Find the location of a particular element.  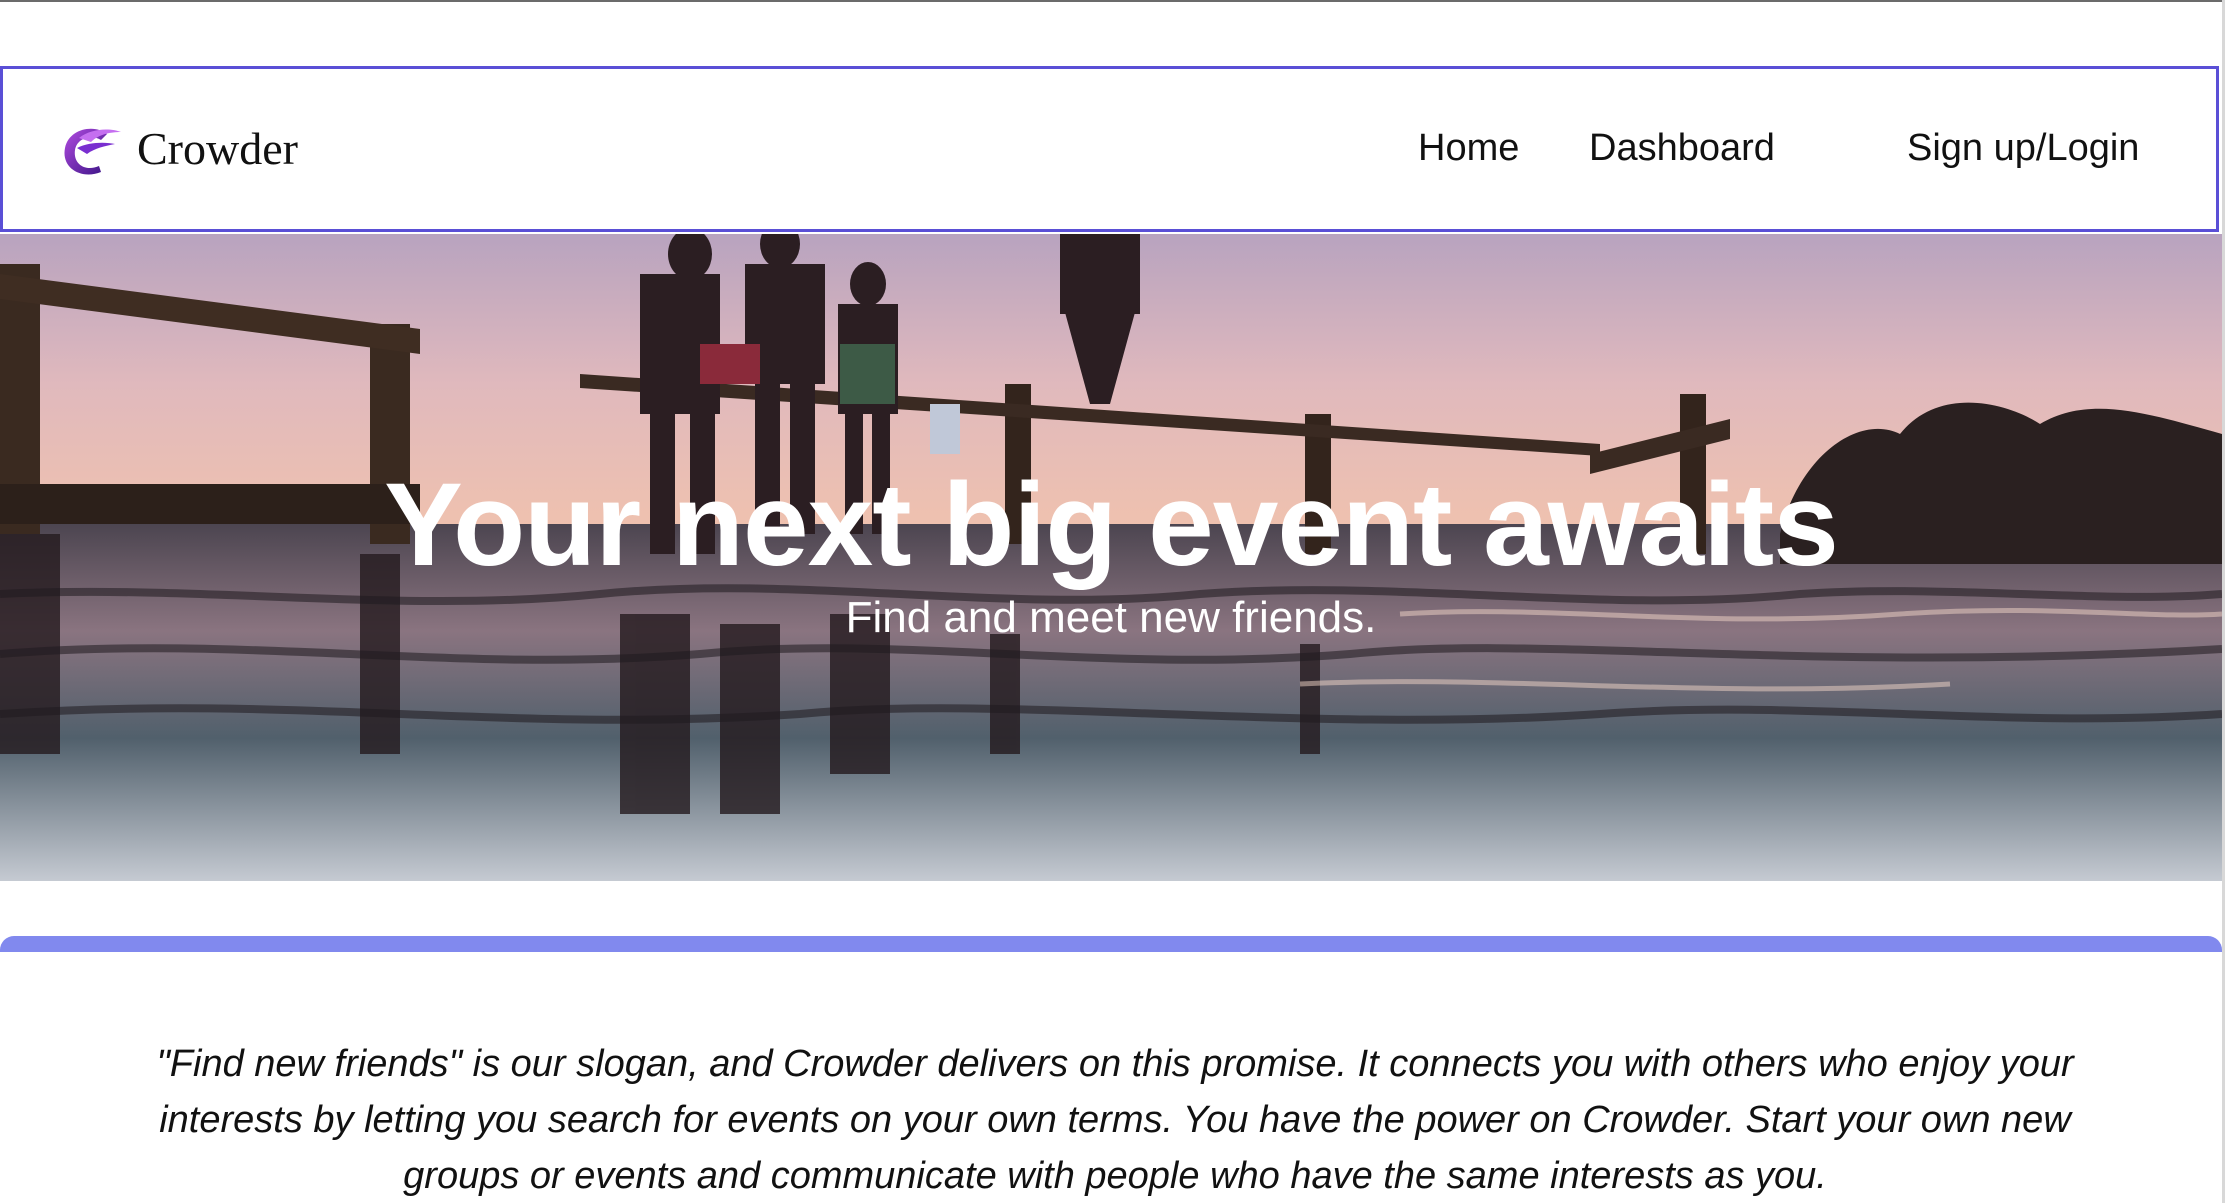

section-divider is located at coordinates (1111, 944).